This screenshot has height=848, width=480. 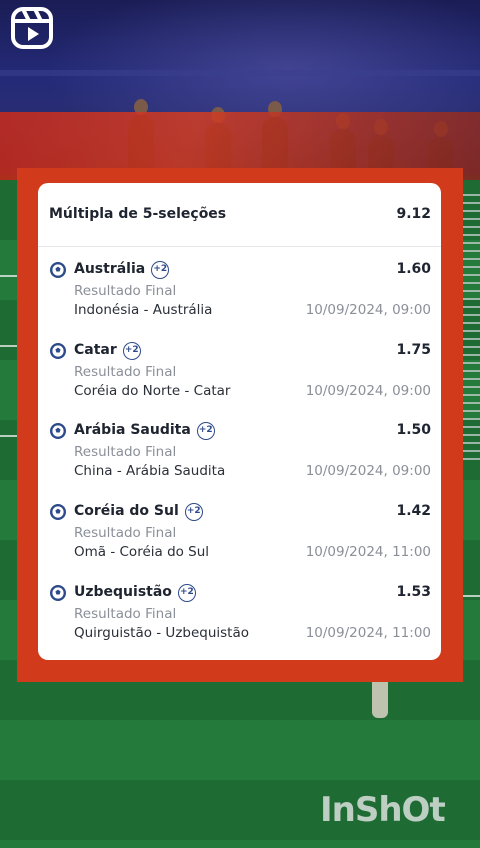 What do you see at coordinates (471, 325) in the screenshot?
I see `goal-net` at bounding box center [471, 325].